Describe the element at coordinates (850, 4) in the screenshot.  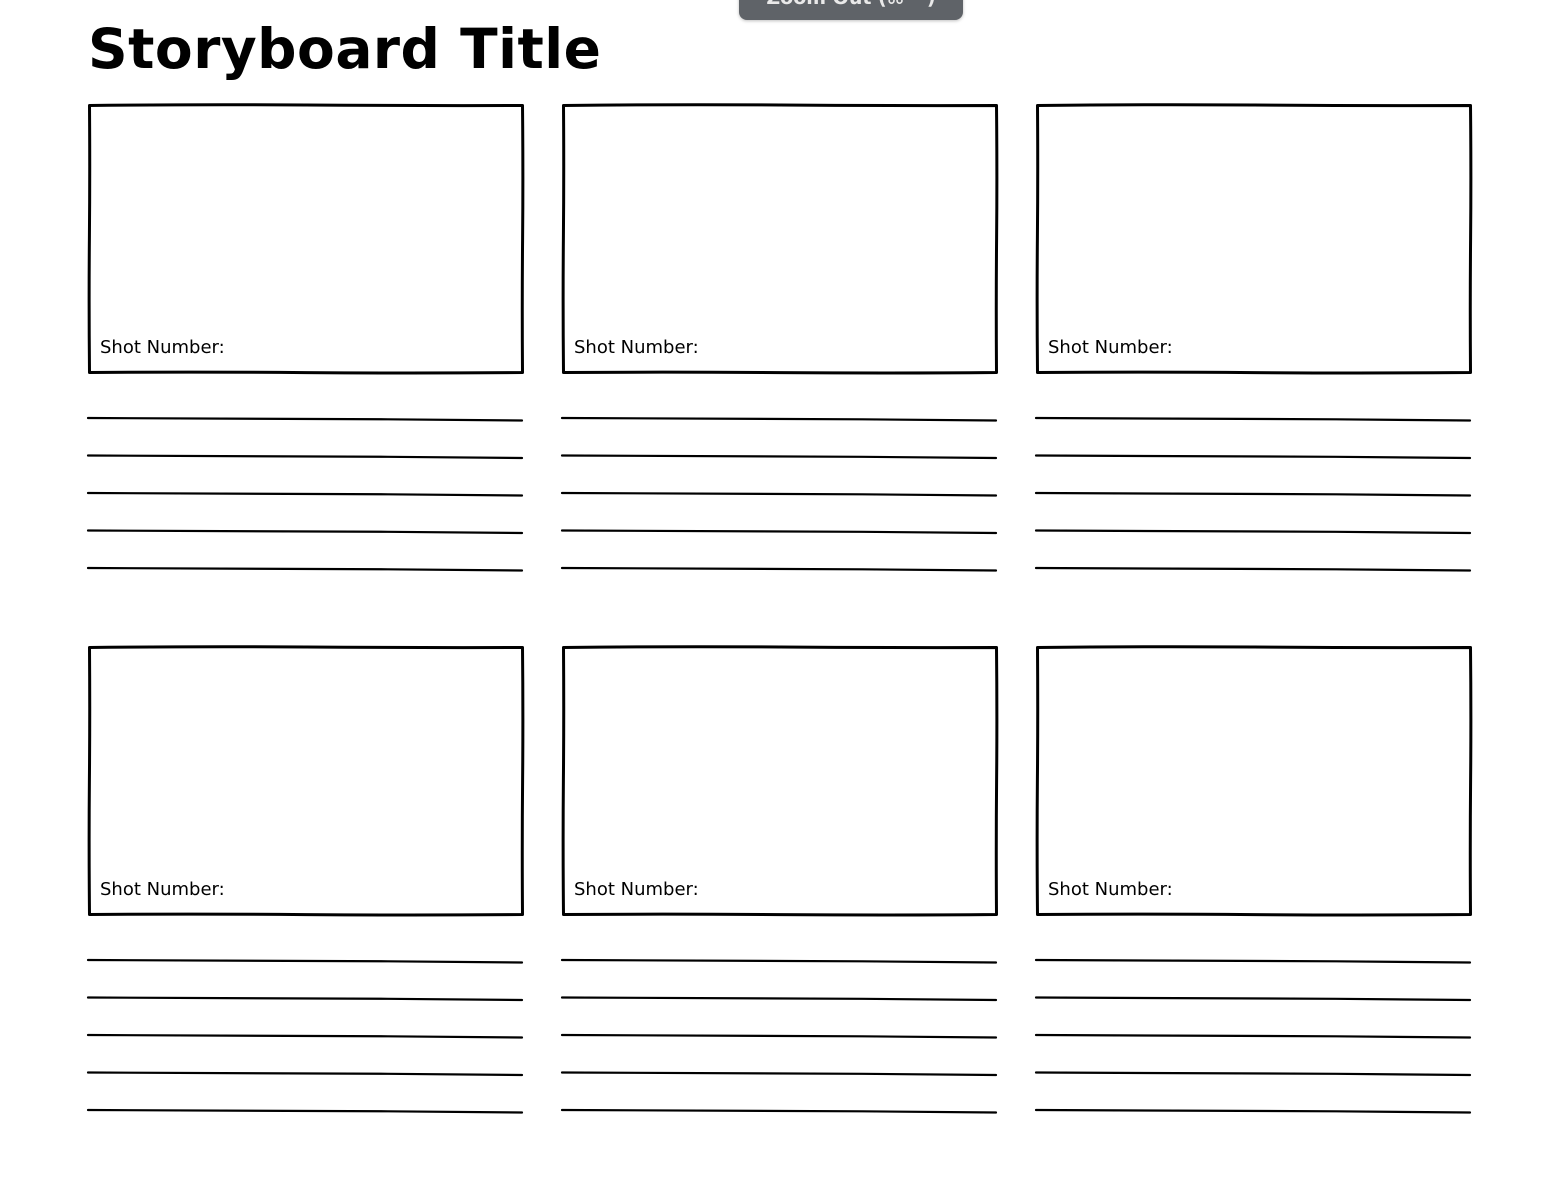
I see `tooltip-text: Zoom Out (⌘ −)` at that location.